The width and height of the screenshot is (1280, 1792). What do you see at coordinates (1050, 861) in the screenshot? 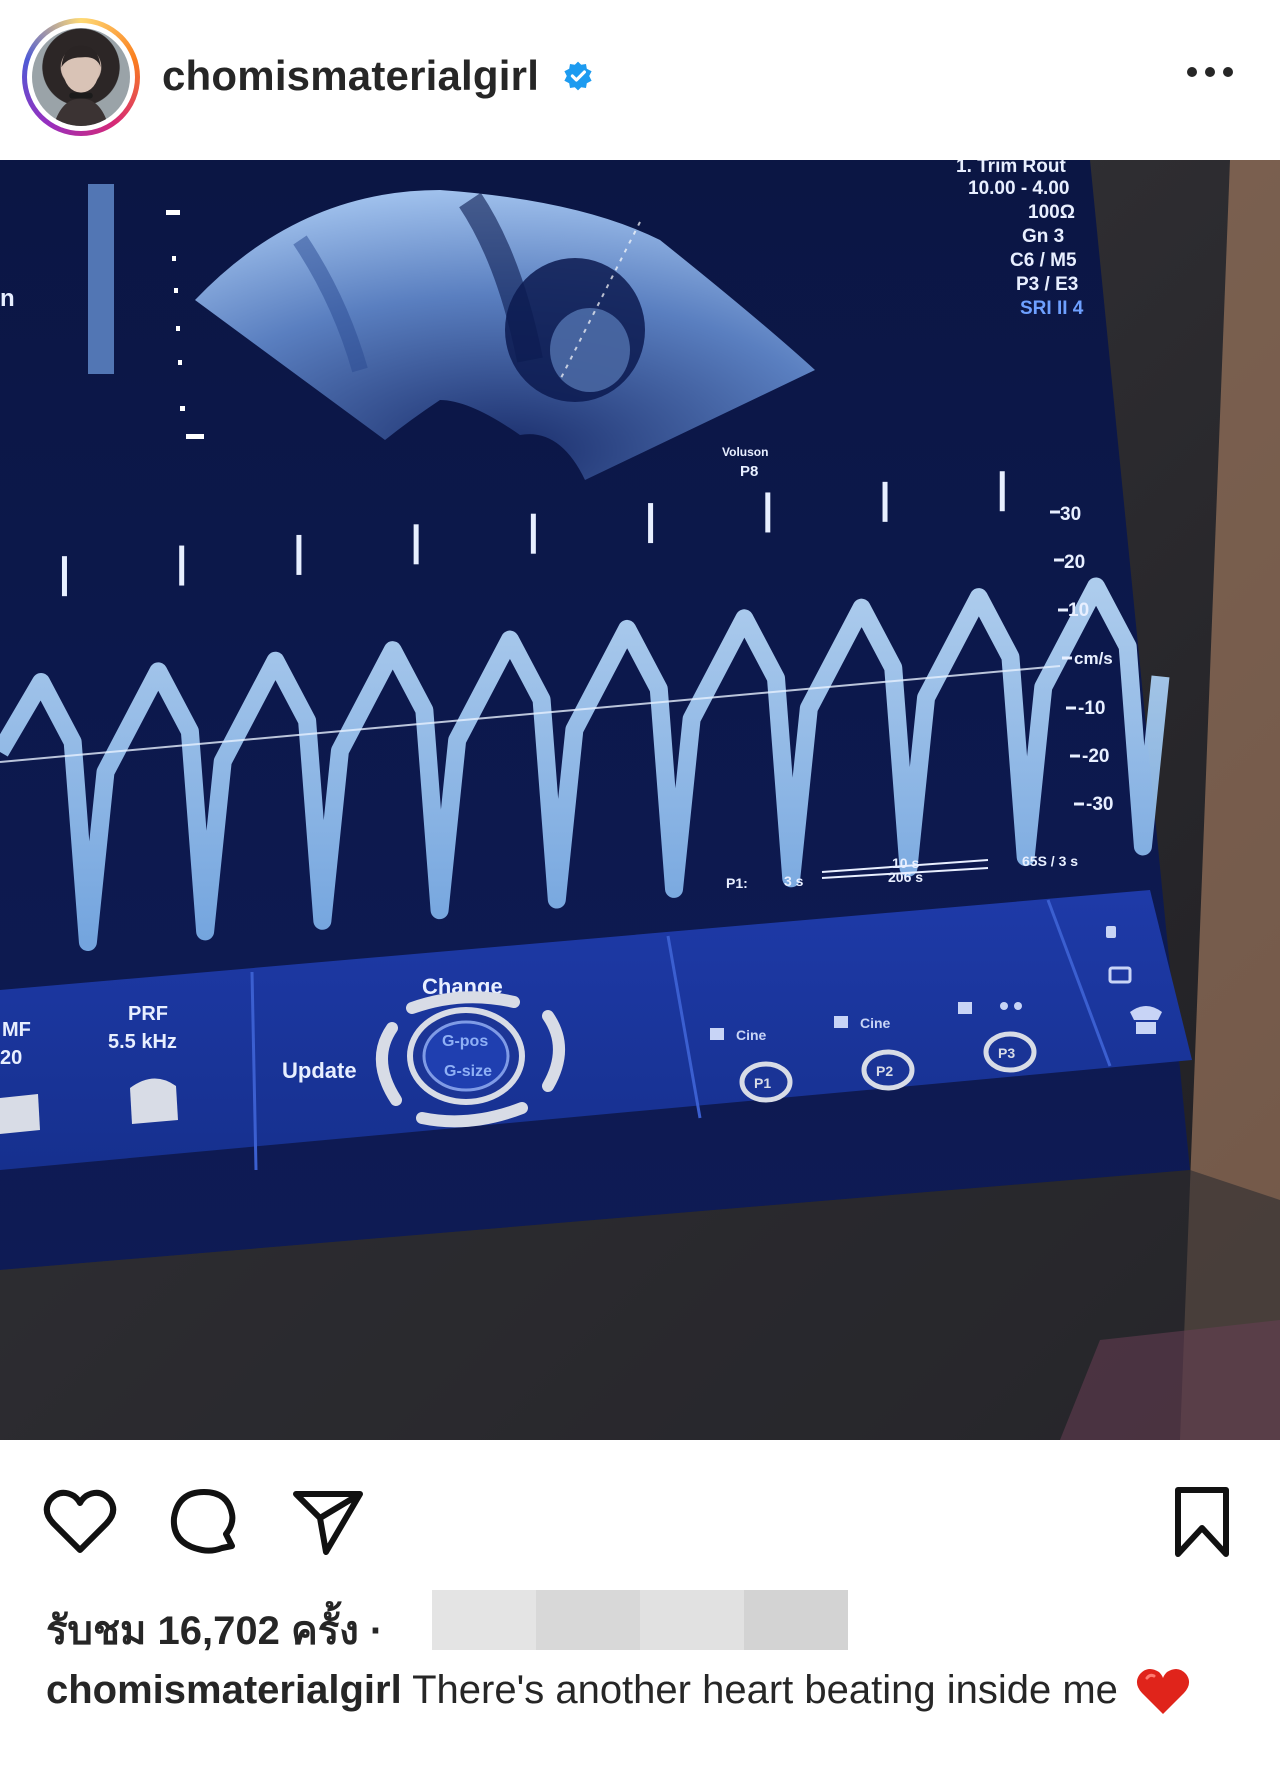
I see `svg-text: 65S / 3 s` at bounding box center [1050, 861].